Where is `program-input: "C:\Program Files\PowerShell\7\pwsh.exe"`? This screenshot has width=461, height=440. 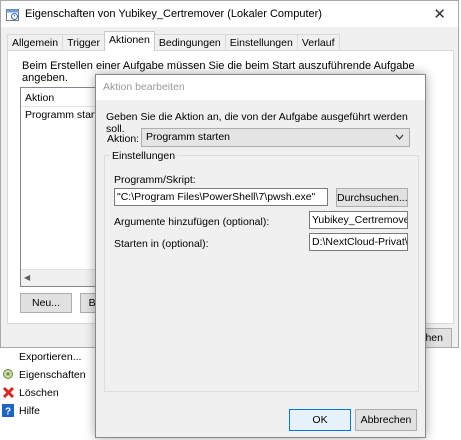 program-input: "C:\Program Files\PowerShell\7\pwsh.exe" is located at coordinates (221, 197).